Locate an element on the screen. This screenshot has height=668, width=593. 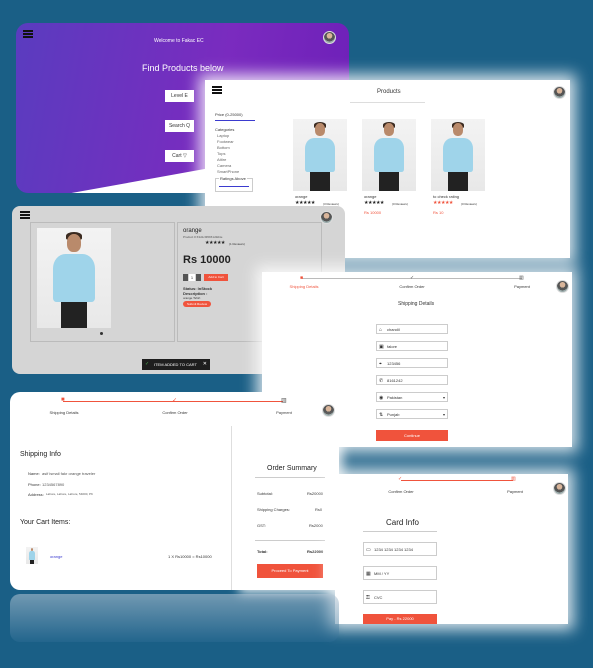
categories-label: Categories is located at coordinates (225, 129).